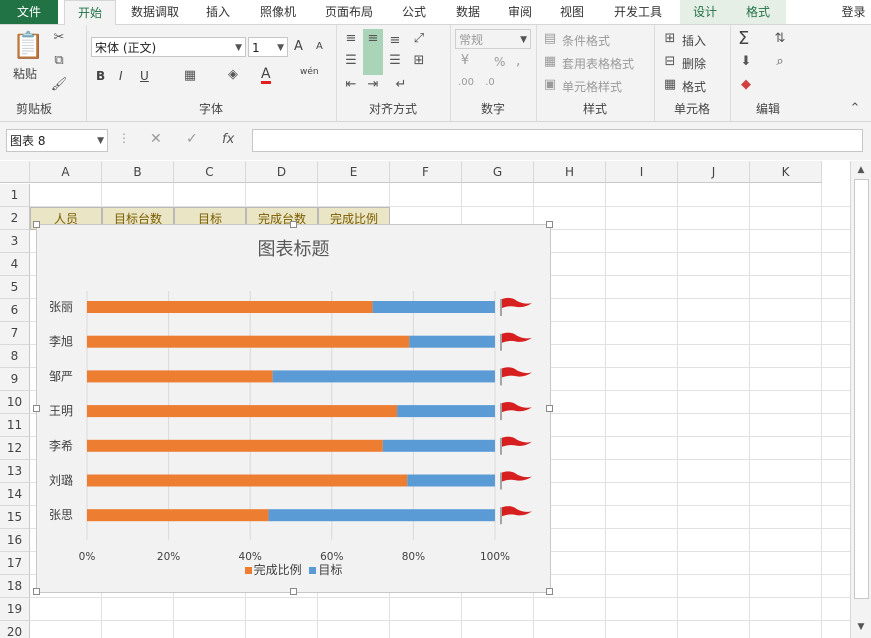  I want to click on grow-font-button: A, so click(298, 46).